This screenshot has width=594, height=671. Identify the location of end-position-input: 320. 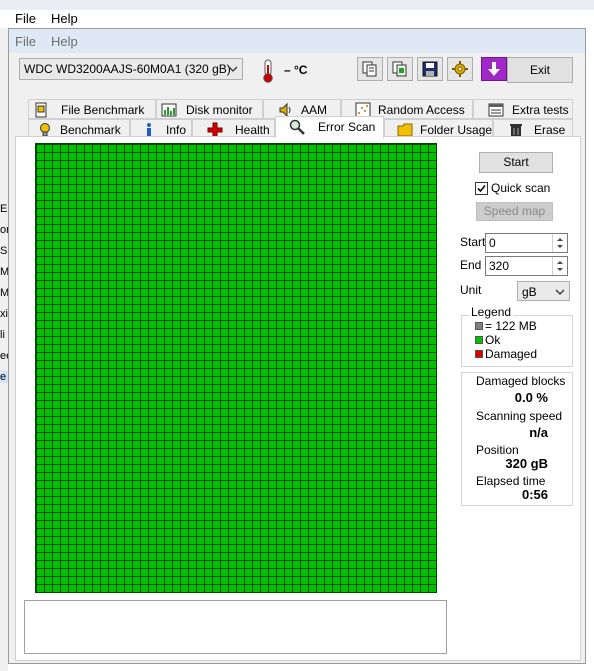
(526, 266).